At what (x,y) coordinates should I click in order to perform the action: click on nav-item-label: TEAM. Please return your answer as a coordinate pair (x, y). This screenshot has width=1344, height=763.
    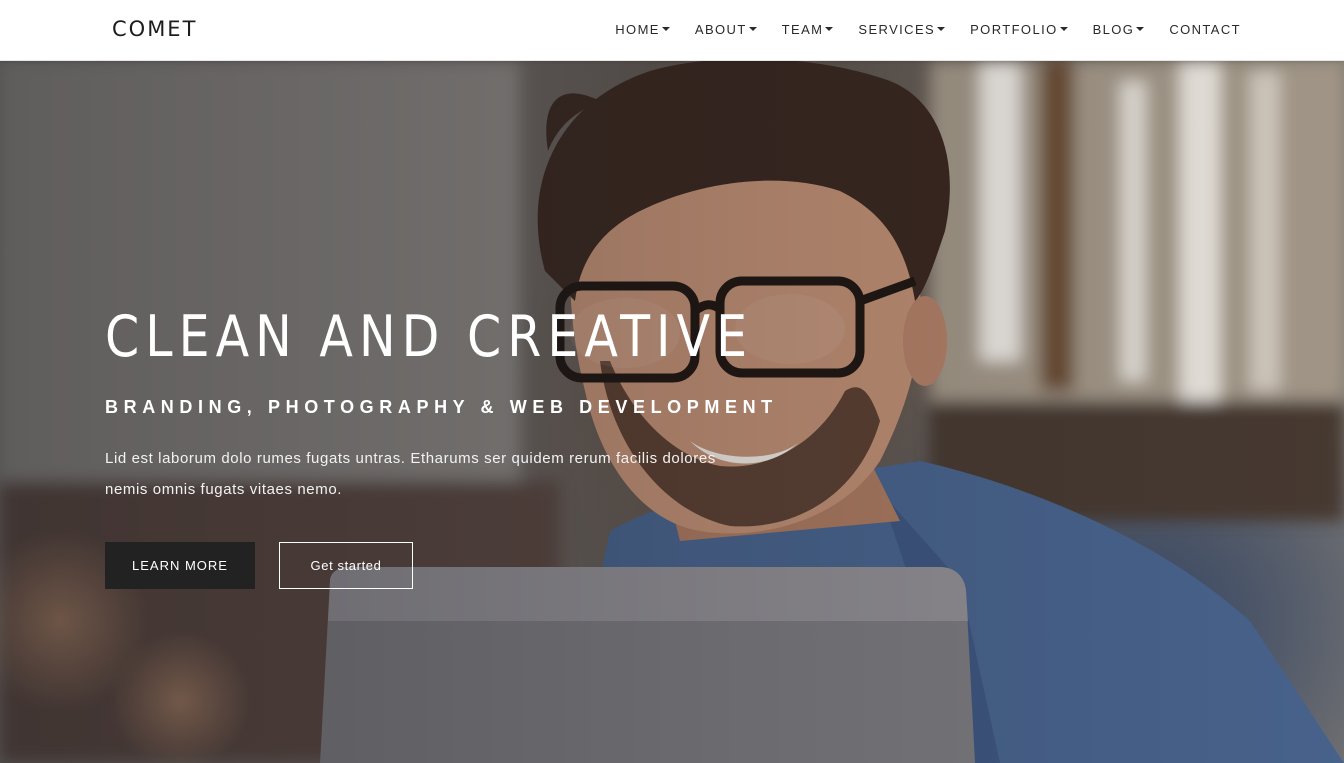
    Looking at the image, I should click on (802, 29).